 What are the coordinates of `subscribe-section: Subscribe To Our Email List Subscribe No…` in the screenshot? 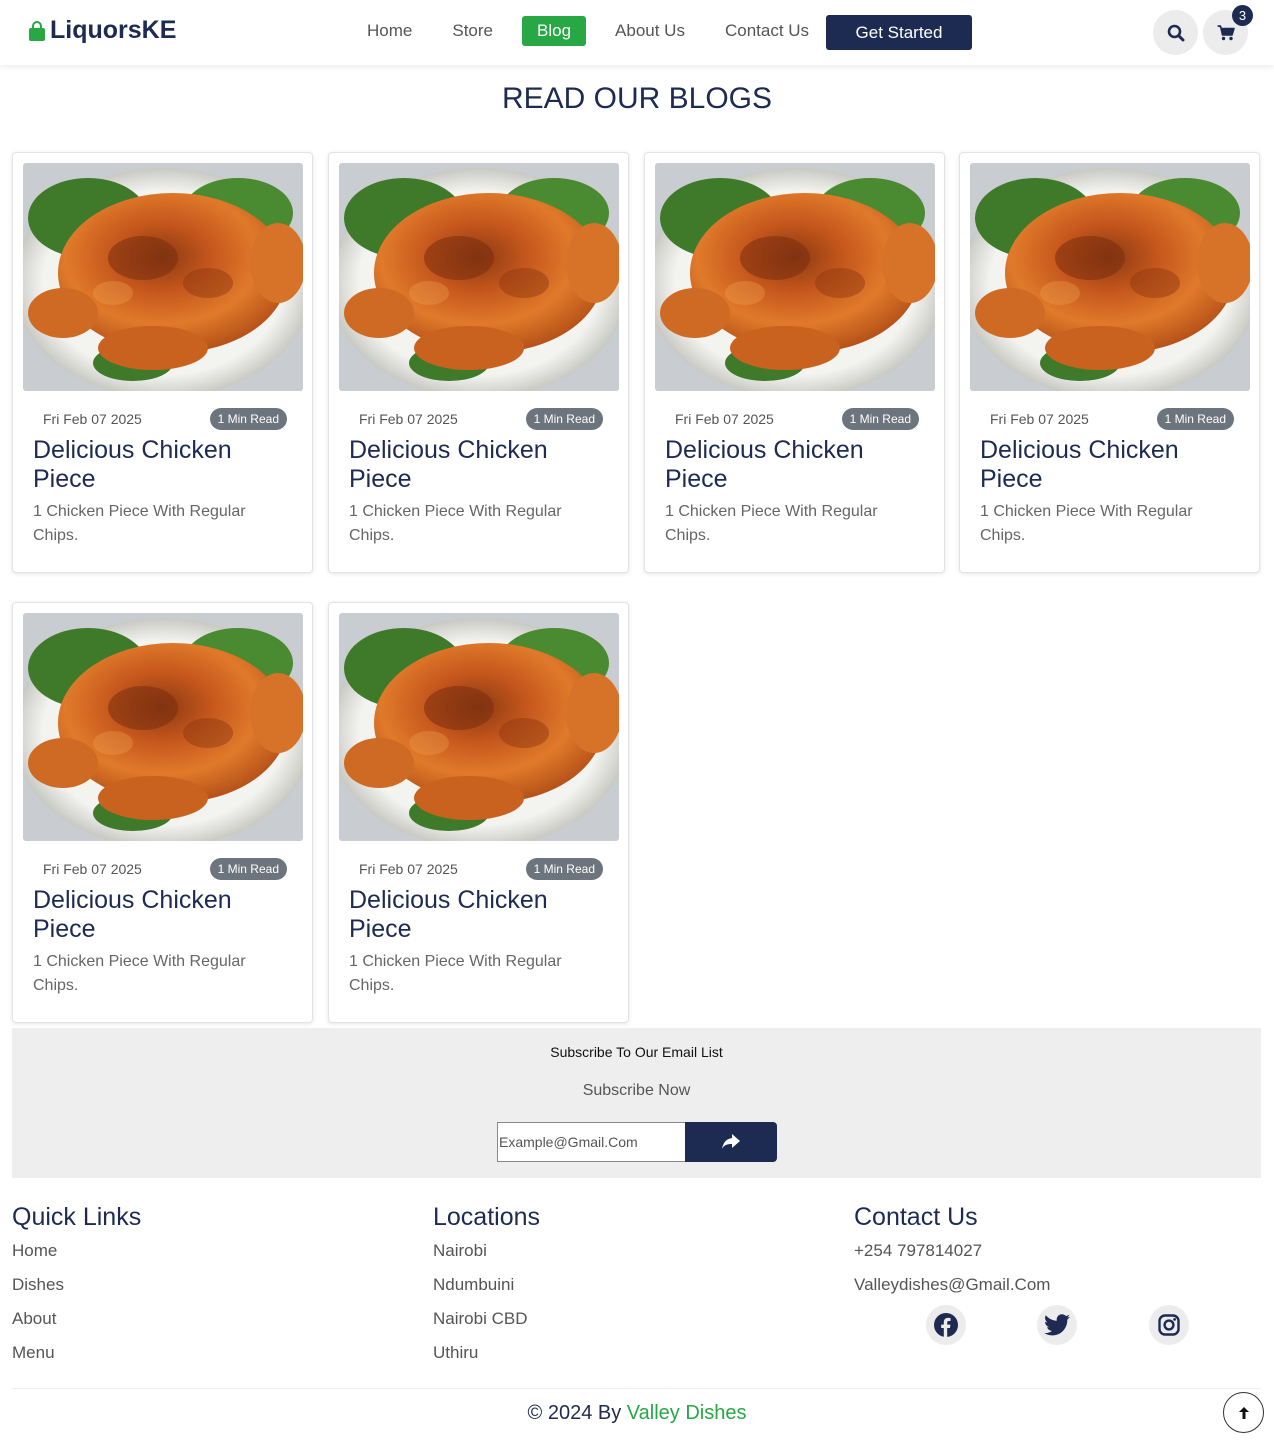 It's located at (636, 1103).